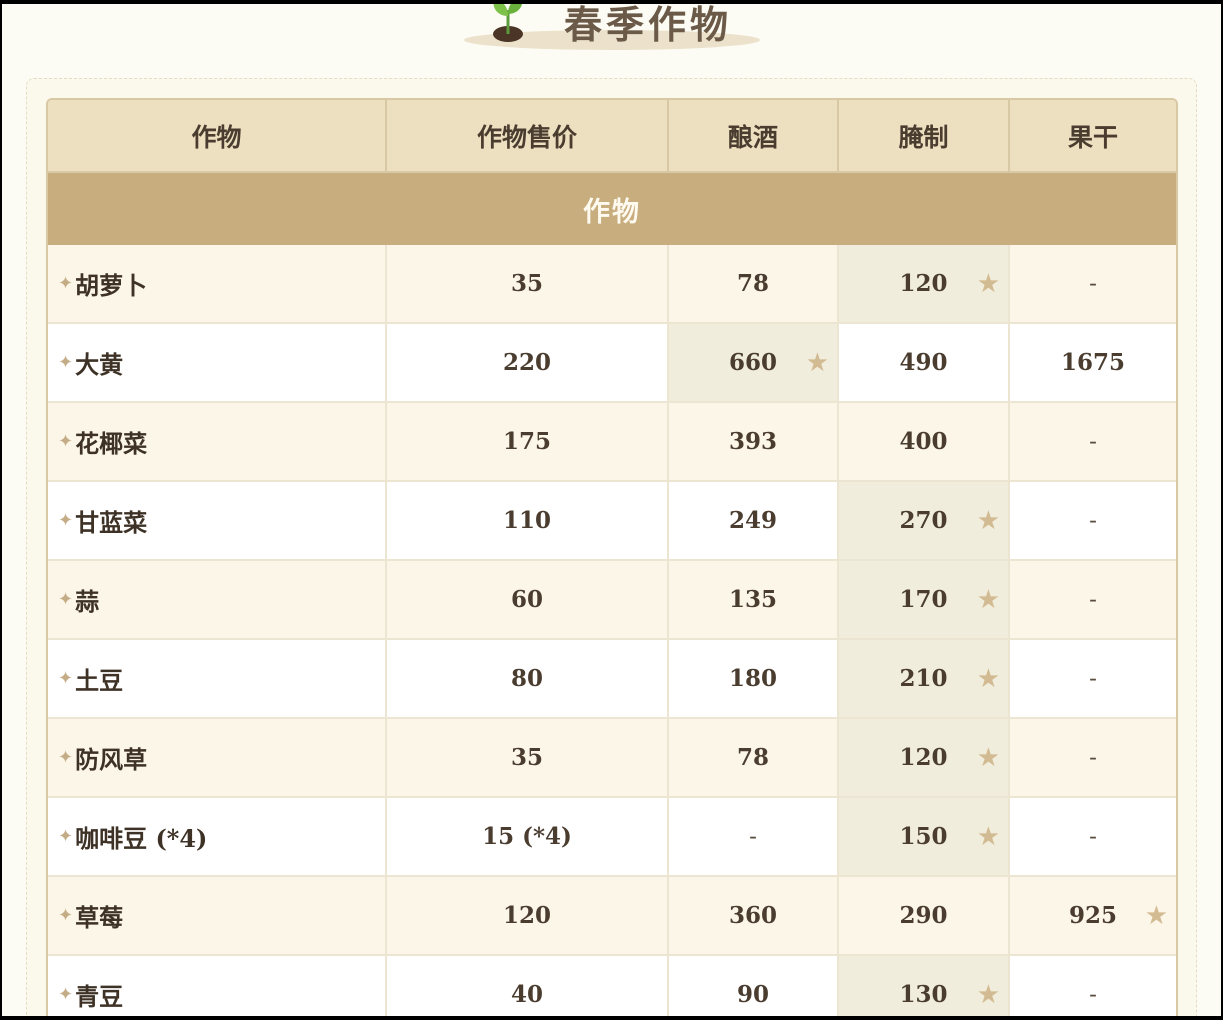  What do you see at coordinates (87, 601) in the screenshot?
I see `crop-name: 蒜` at bounding box center [87, 601].